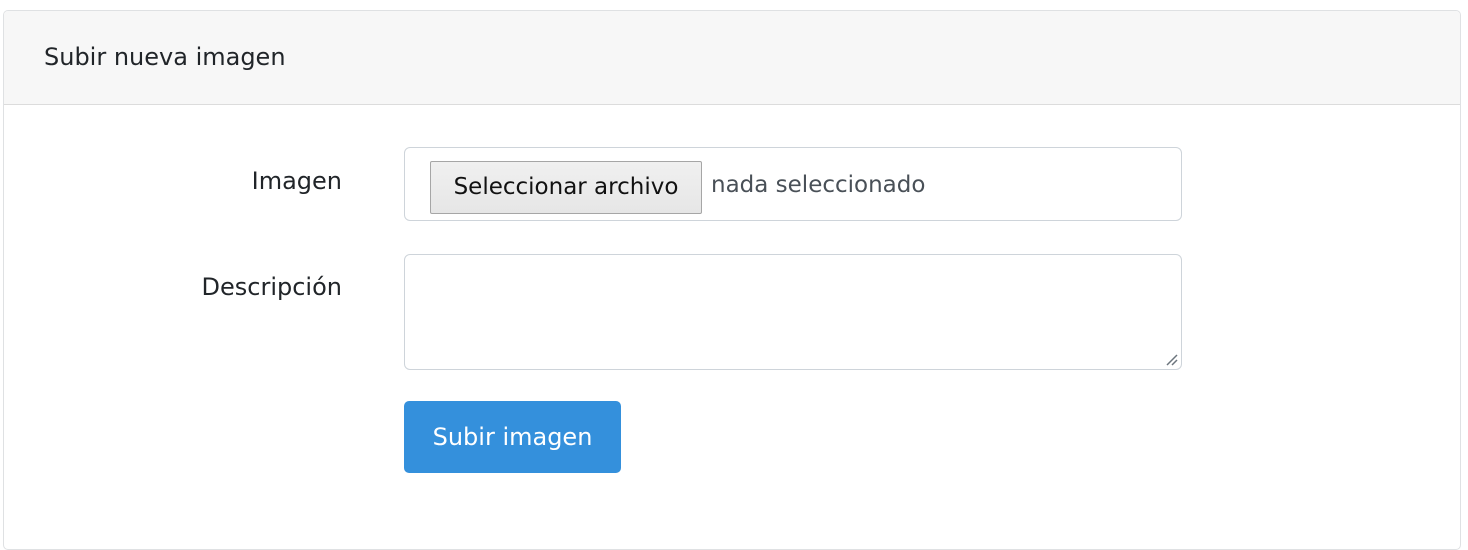 The image size is (1468, 550). I want to click on image-label: Imagen, so click(296, 181).